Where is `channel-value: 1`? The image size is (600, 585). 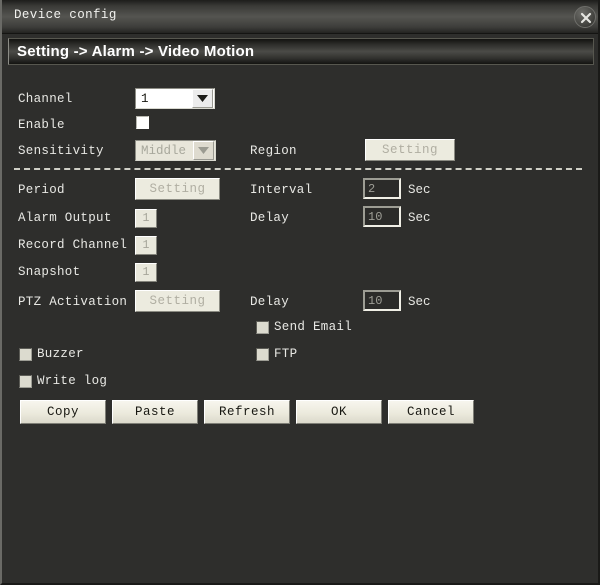 channel-value: 1 is located at coordinates (145, 98).